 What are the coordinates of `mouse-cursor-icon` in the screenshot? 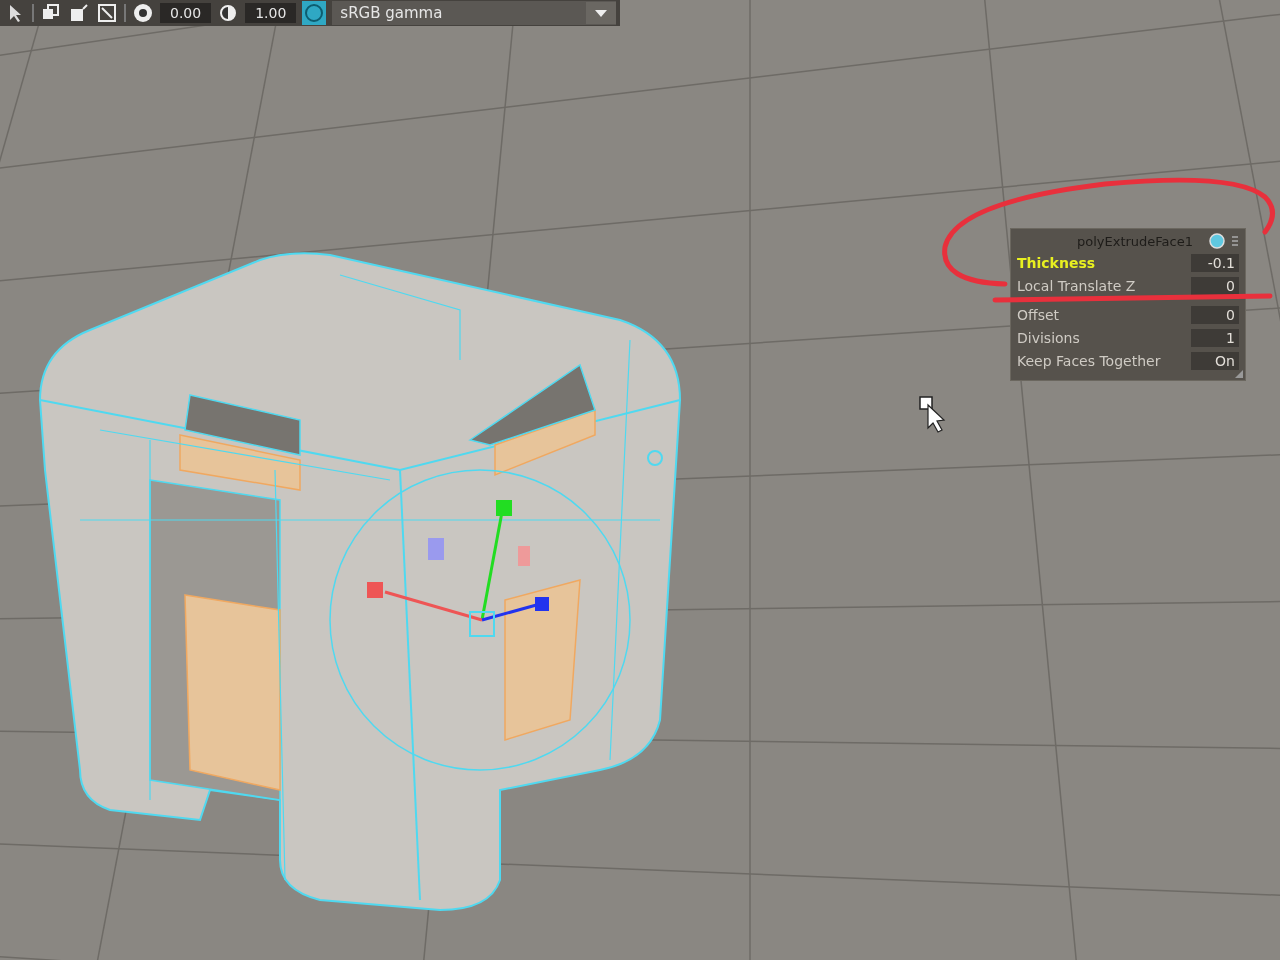 It's located at (932, 414).